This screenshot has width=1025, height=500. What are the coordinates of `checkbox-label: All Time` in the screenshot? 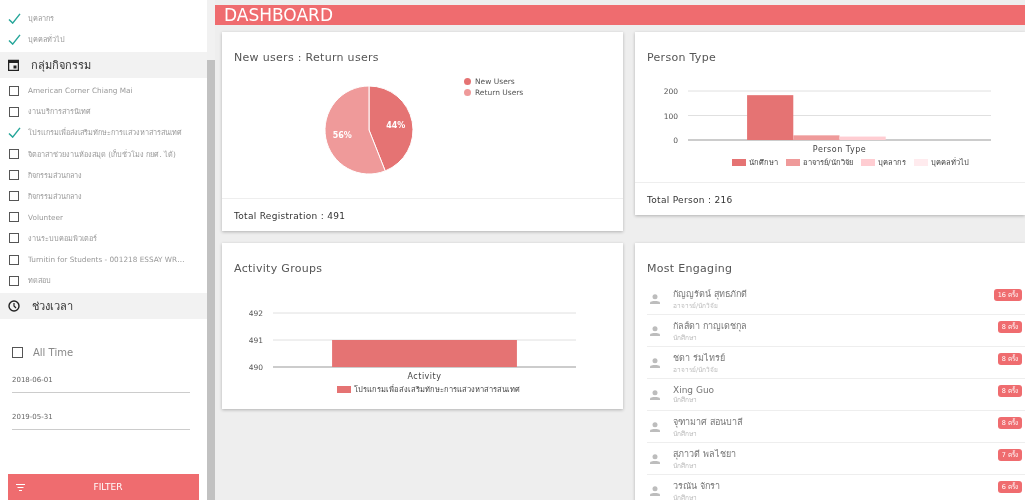 It's located at (53, 353).